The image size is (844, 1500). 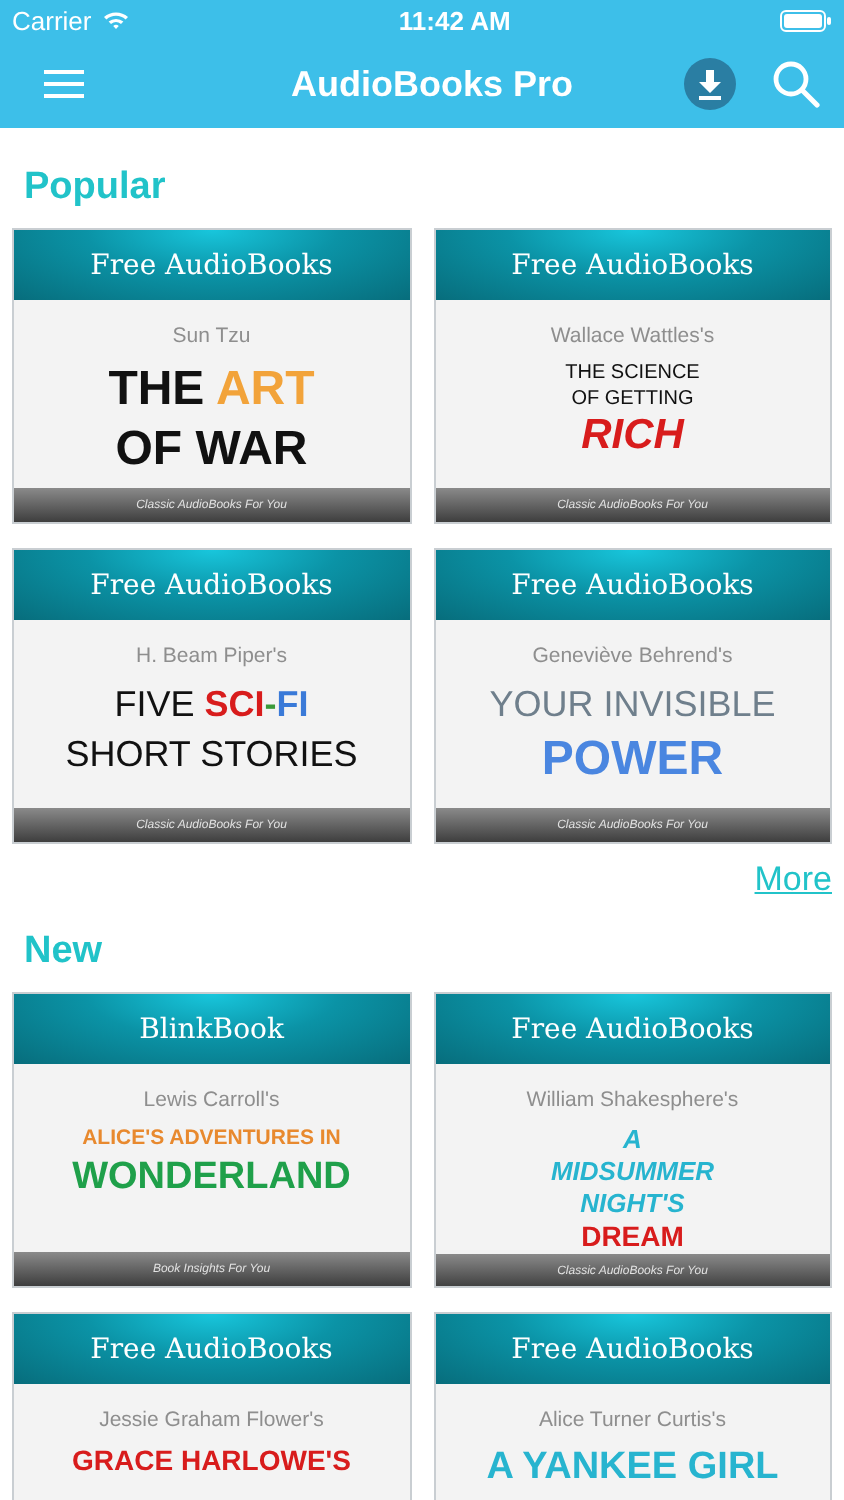 I want to click on book-cover: Free AudioBooks Alice Turner Curtis's A YANKEE GIRL, so click(x=632, y=1406).